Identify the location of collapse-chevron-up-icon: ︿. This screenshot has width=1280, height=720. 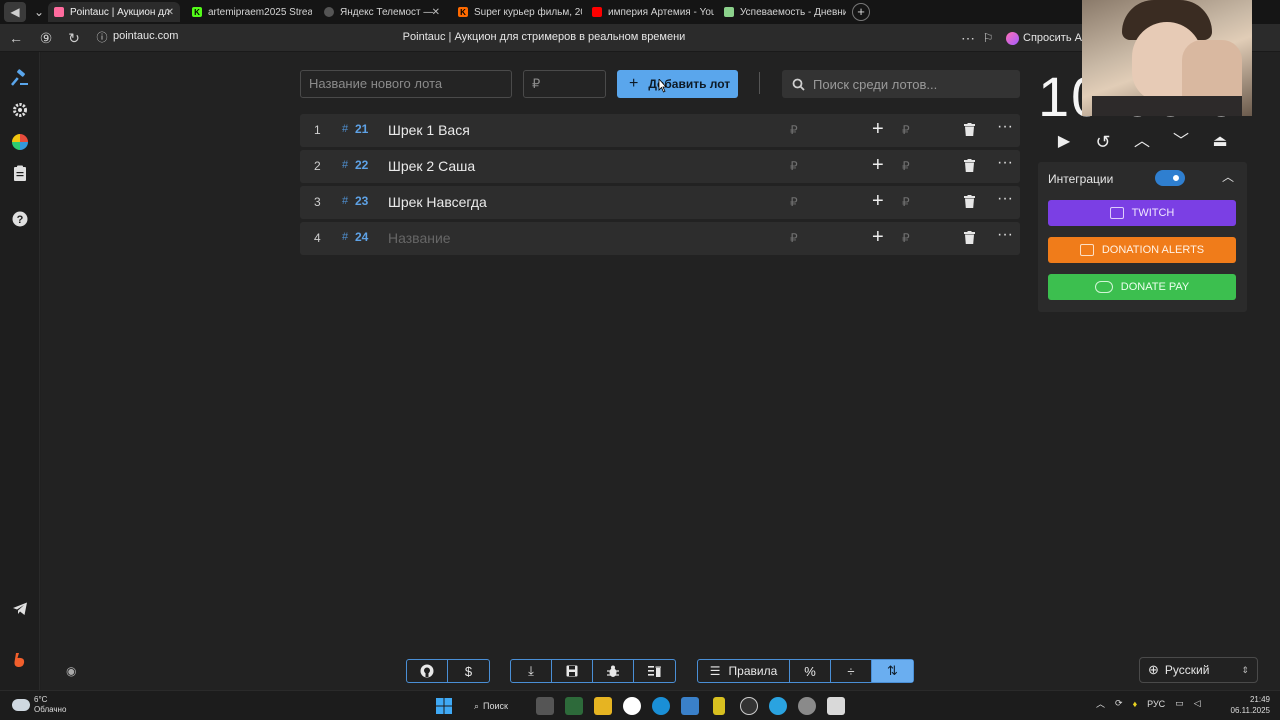
(1228, 176).